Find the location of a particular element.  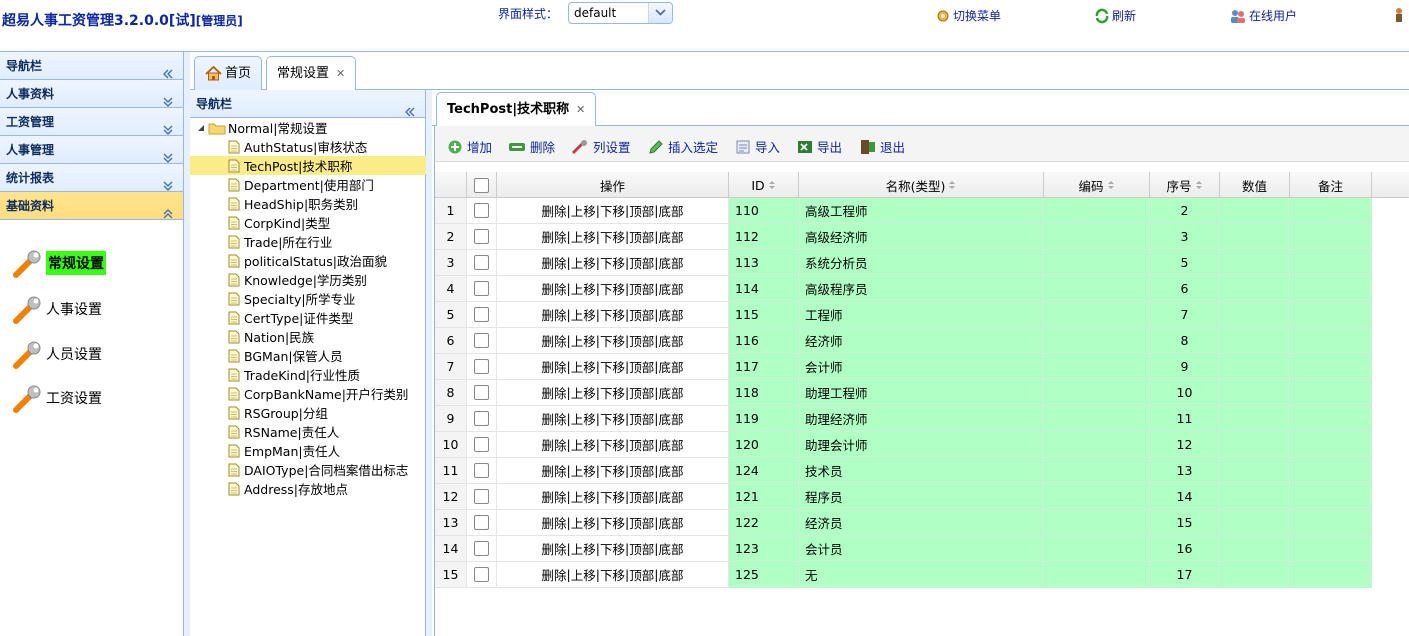

tree-node: RSName|责任人 is located at coordinates (308, 431).